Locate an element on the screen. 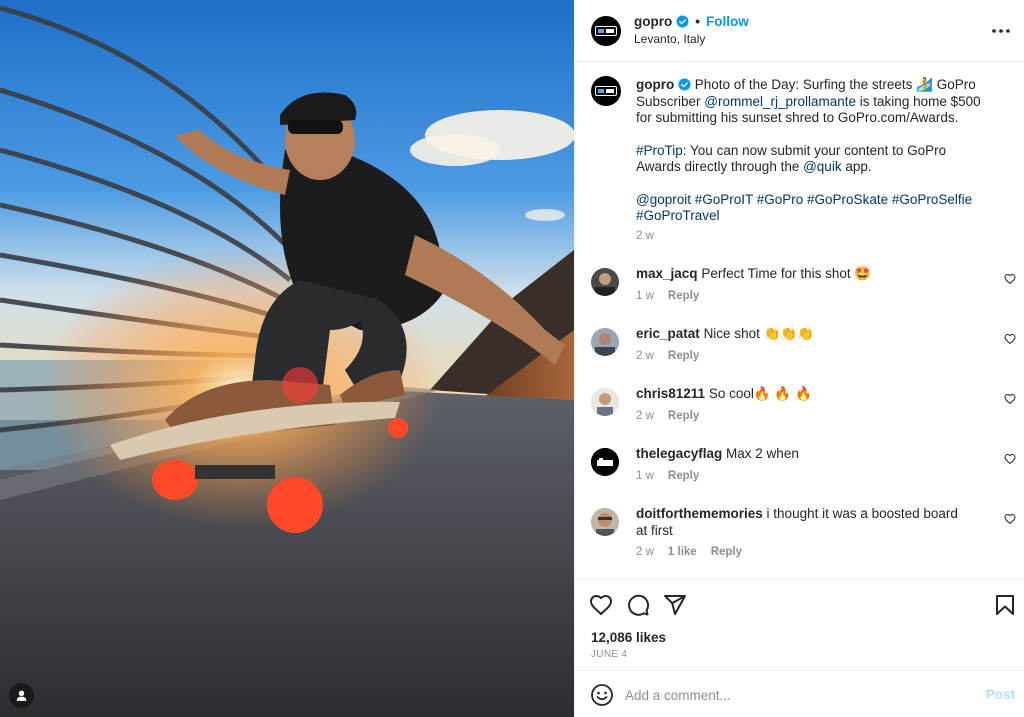 This screenshot has width=1024, height=717. post-location: Levanto, Italy is located at coordinates (669, 39).